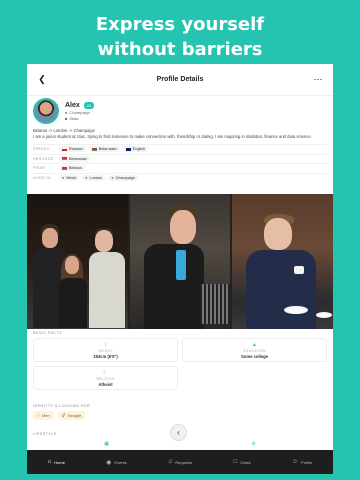 This screenshot has width=360, height=480. What do you see at coordinates (74, 158) in the screenshot?
I see `chip-heritage: Belarusian` at bounding box center [74, 158].